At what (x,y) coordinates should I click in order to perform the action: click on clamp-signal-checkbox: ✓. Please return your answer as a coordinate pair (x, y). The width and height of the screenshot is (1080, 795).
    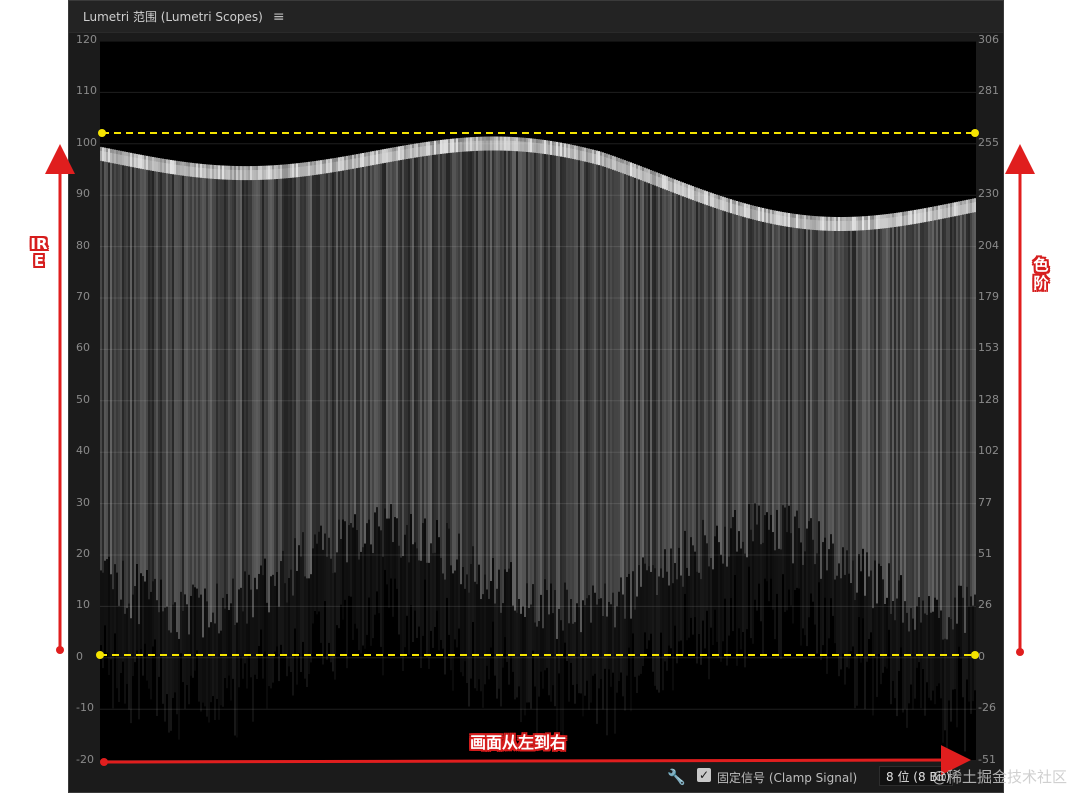
    Looking at the image, I should click on (704, 775).